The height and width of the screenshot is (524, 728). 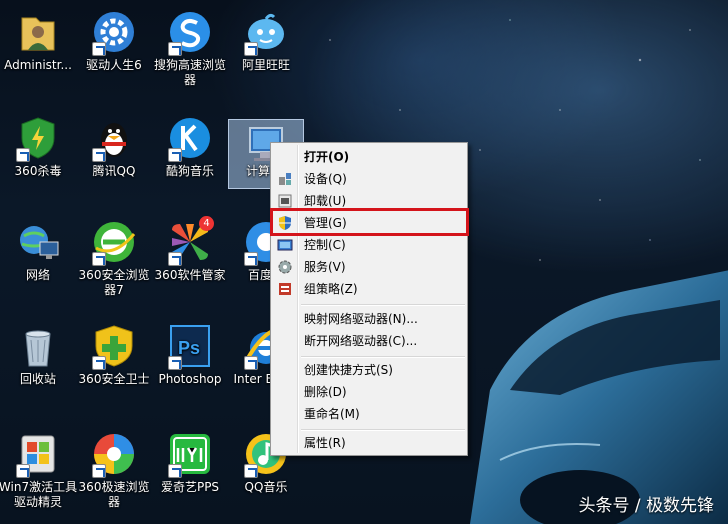 I want to click on menu-item-control: 控制(C), so click(x=369, y=245).